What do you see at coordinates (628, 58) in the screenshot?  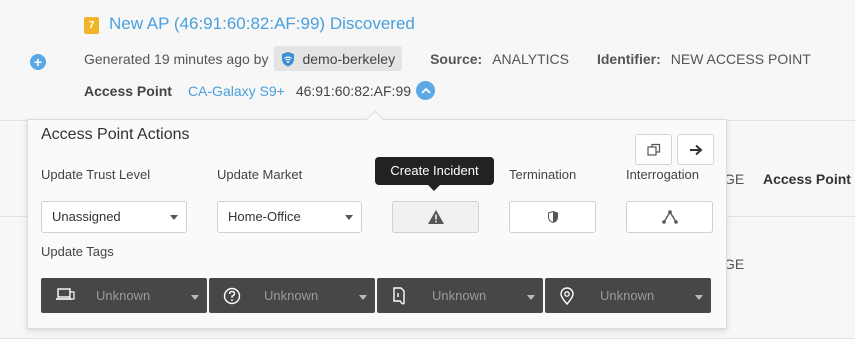 I see `identifier-label: Identifier:` at bounding box center [628, 58].